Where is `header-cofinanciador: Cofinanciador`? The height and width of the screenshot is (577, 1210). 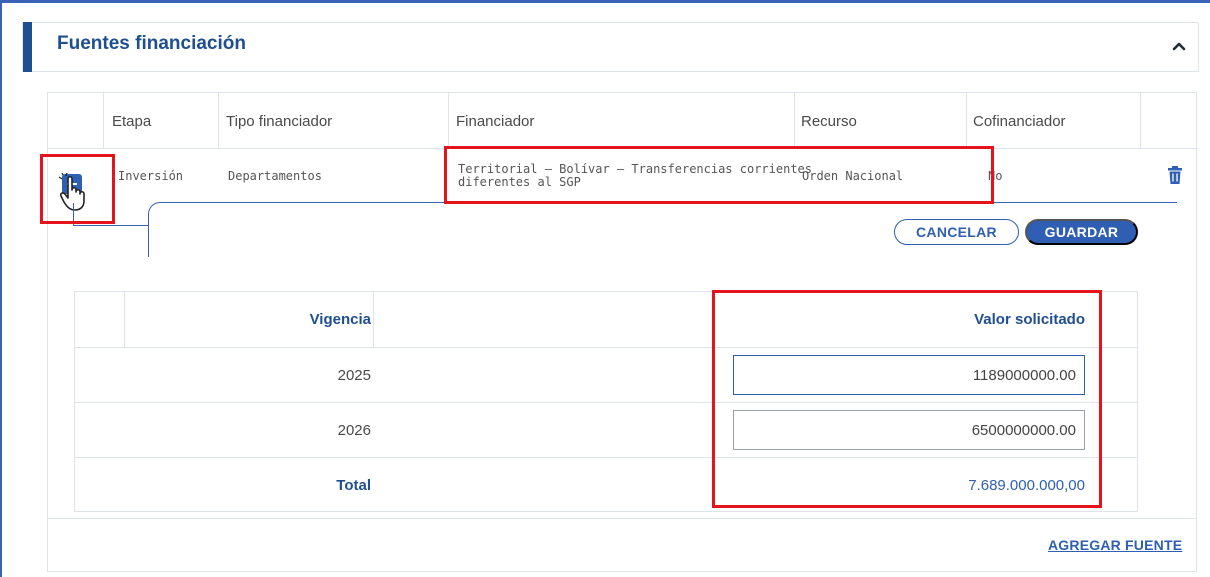 header-cofinanciador: Cofinanciador is located at coordinates (1019, 121).